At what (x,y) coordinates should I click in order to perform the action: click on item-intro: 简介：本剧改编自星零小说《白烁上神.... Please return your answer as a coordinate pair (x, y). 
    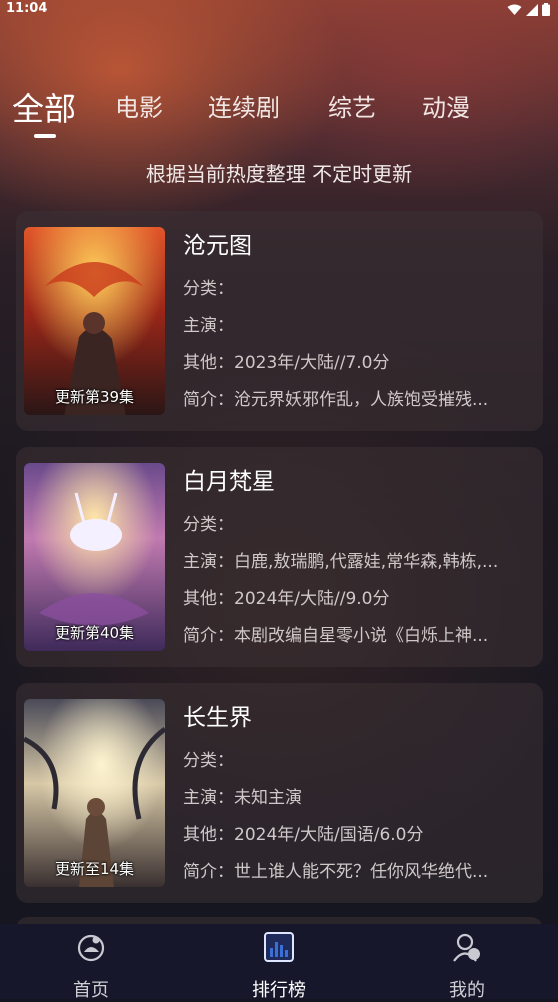
    Looking at the image, I should click on (336, 636).